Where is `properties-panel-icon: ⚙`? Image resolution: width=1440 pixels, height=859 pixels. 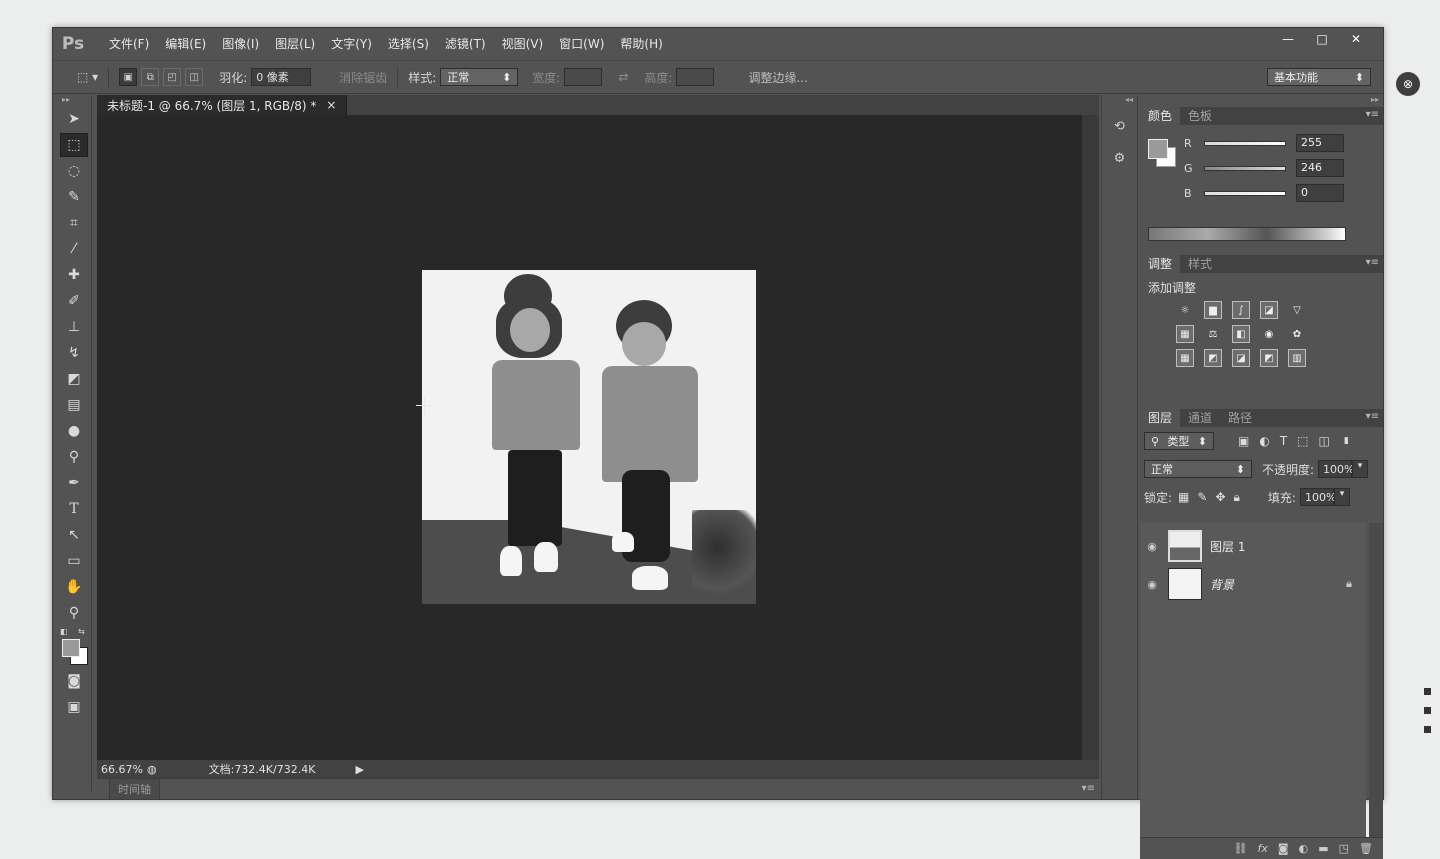 properties-panel-icon: ⚙ is located at coordinates (1120, 158).